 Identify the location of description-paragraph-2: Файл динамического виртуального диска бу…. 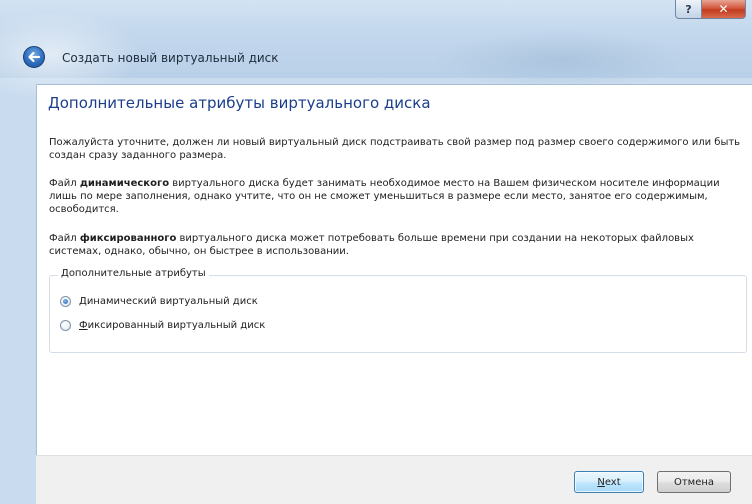
(396, 196).